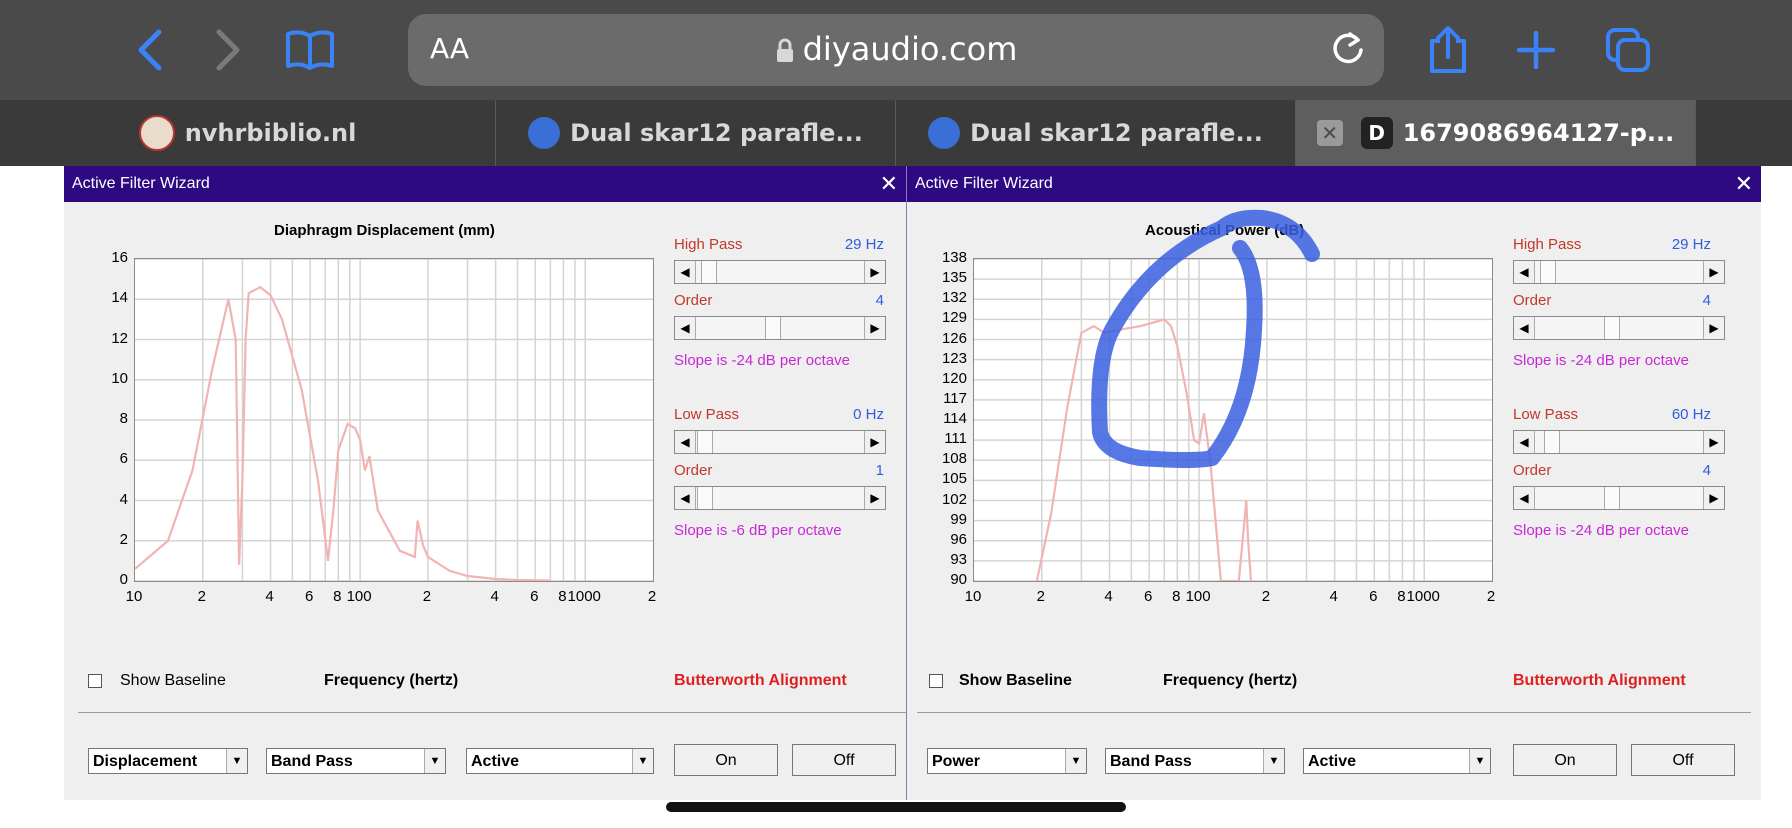  Describe the element at coordinates (1332, 761) in the screenshot. I see `dropdown-value: Active` at that location.